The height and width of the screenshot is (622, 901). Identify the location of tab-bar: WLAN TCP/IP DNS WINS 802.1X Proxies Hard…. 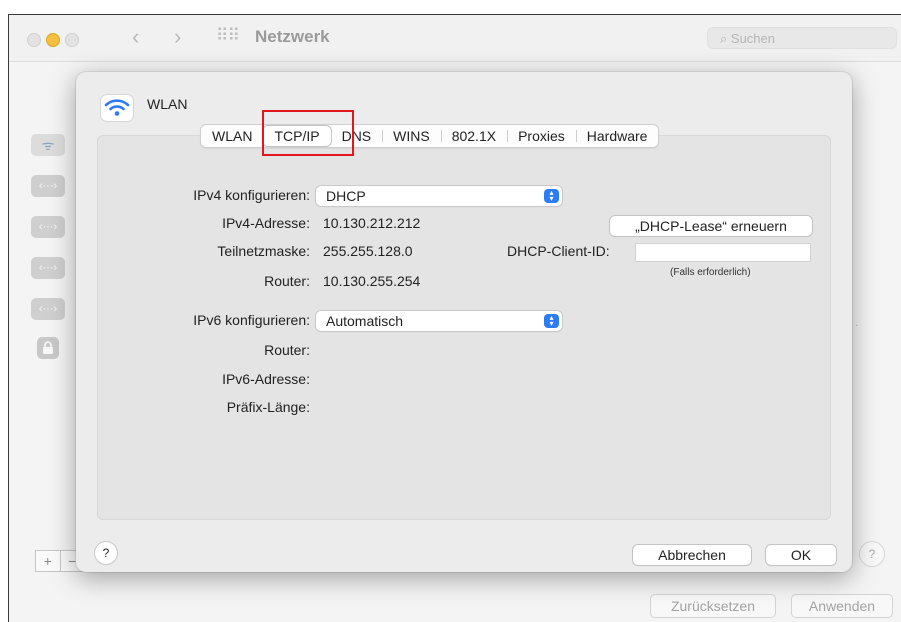
(430, 136).